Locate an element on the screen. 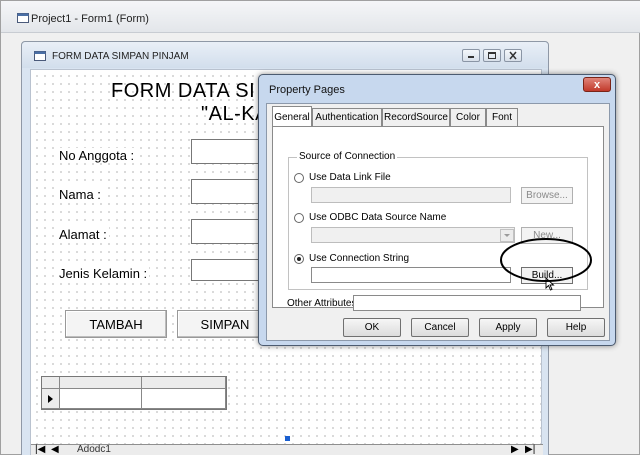 This screenshot has width=640, height=455. last-record-button: ▶| is located at coordinates (530, 449).